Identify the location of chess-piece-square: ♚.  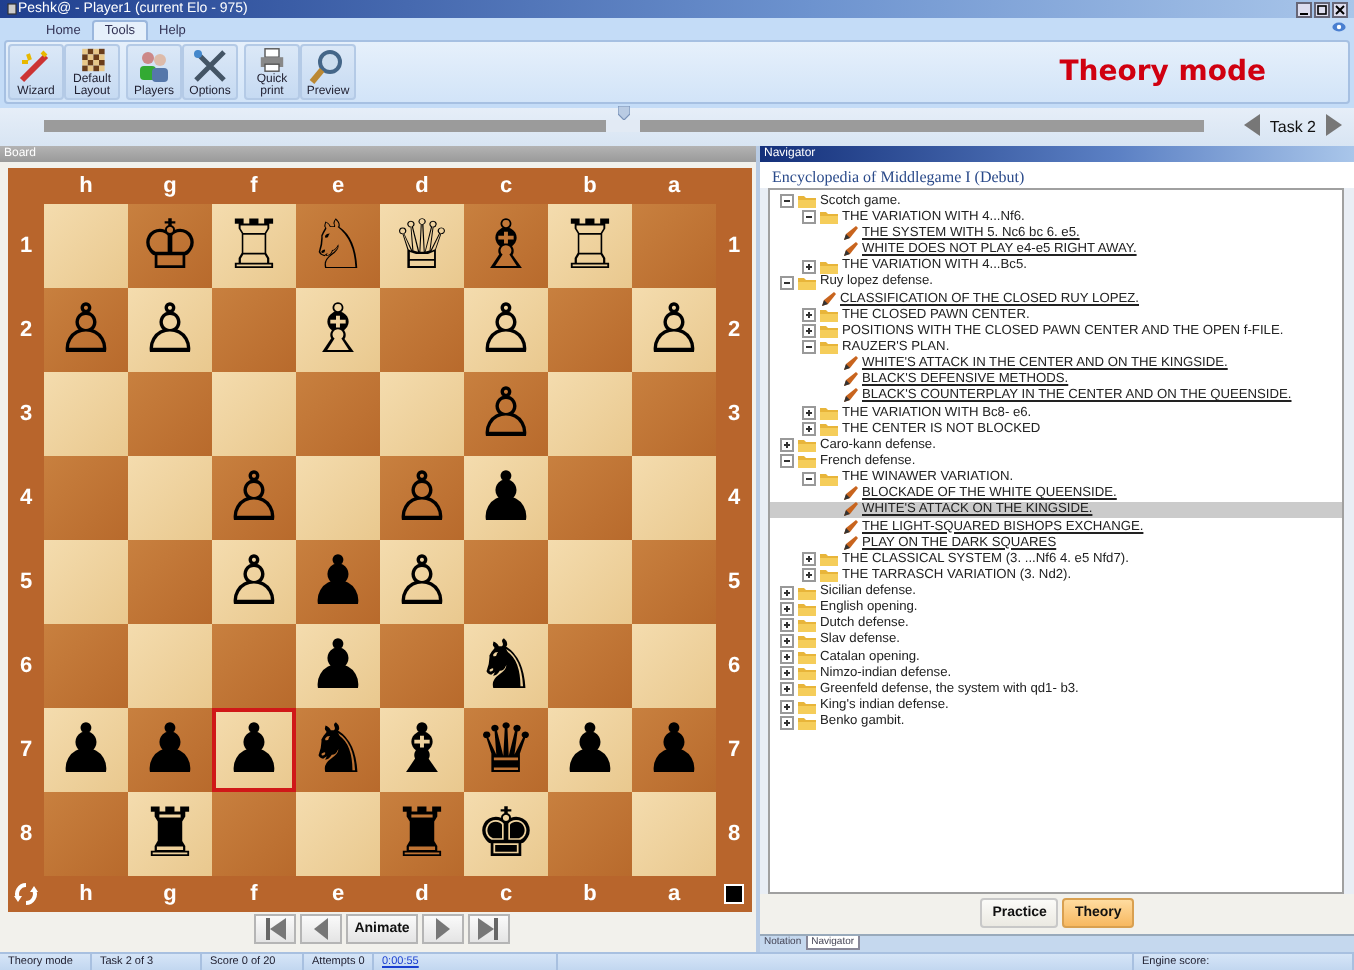
(506, 833).